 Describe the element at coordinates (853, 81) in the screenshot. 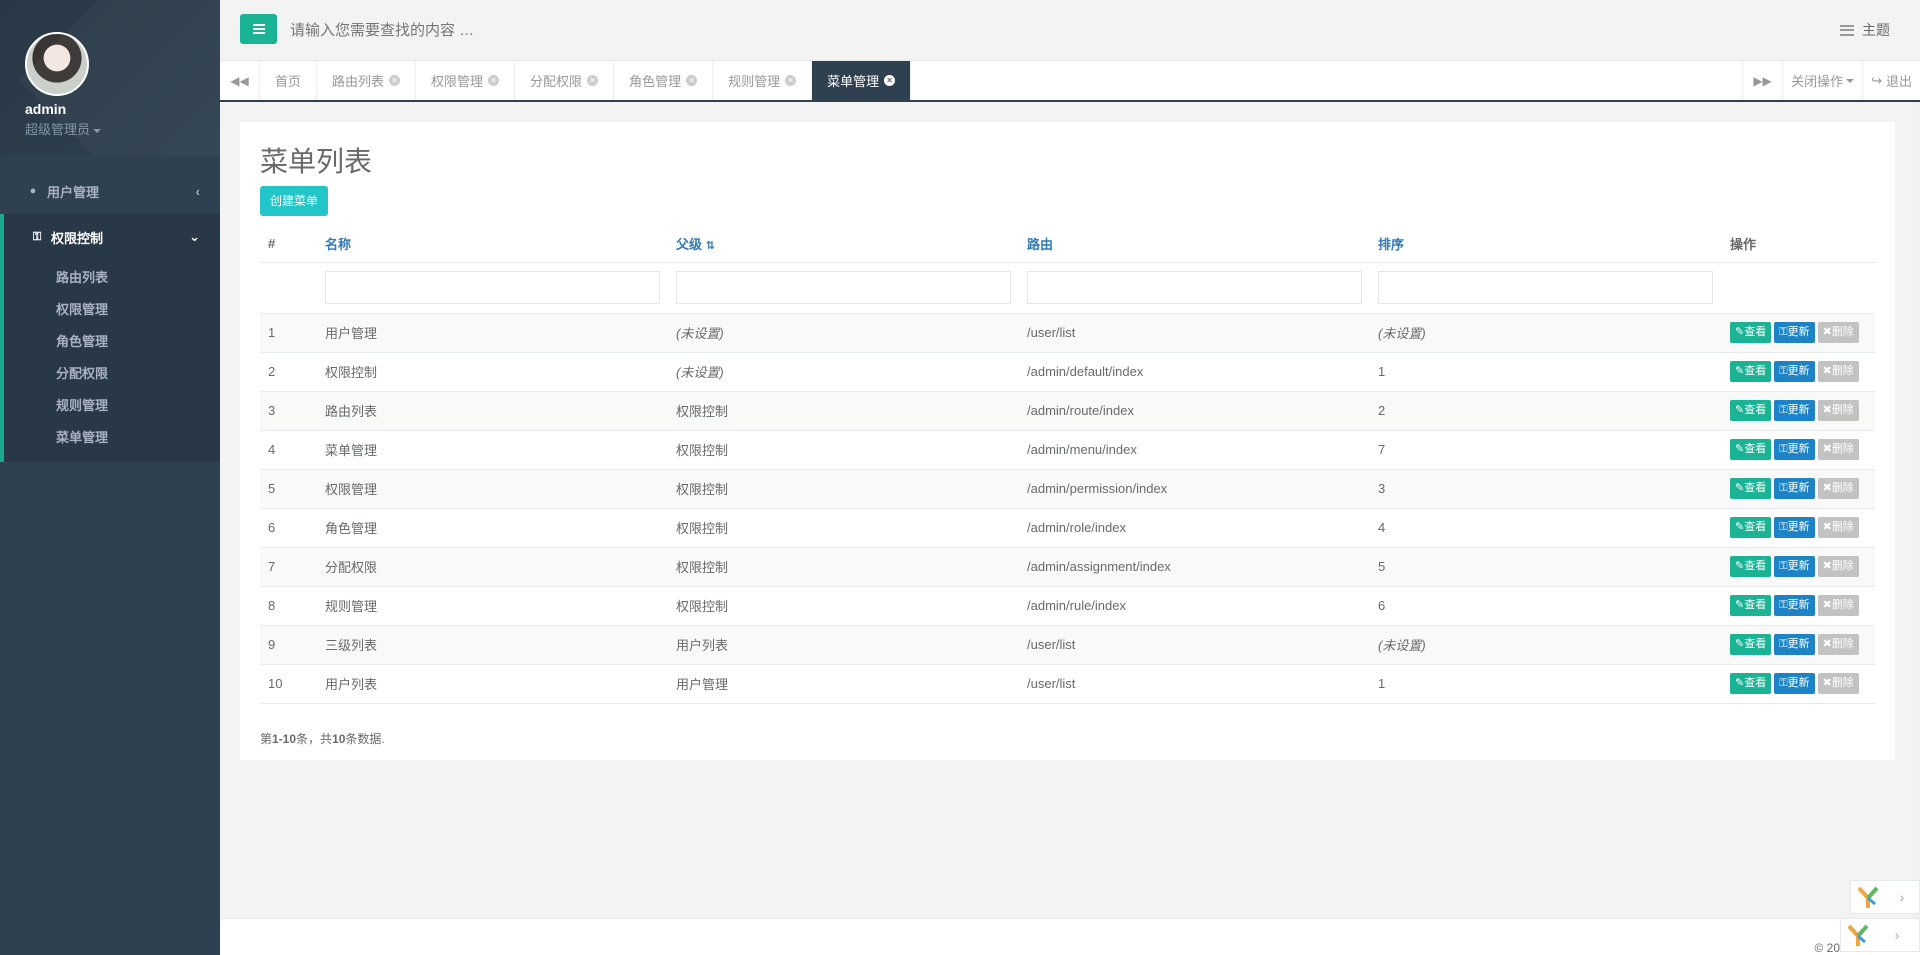

I see `tab-label: 菜单管理` at that location.